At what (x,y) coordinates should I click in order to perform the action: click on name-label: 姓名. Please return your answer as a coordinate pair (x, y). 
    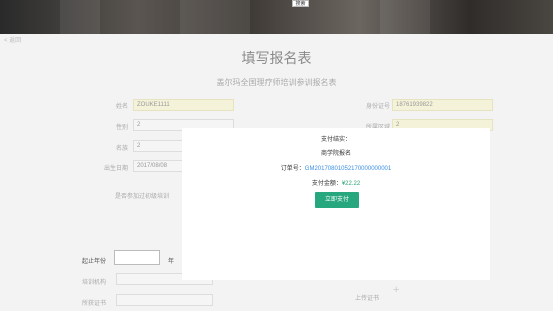
    Looking at the image, I should click on (121, 107).